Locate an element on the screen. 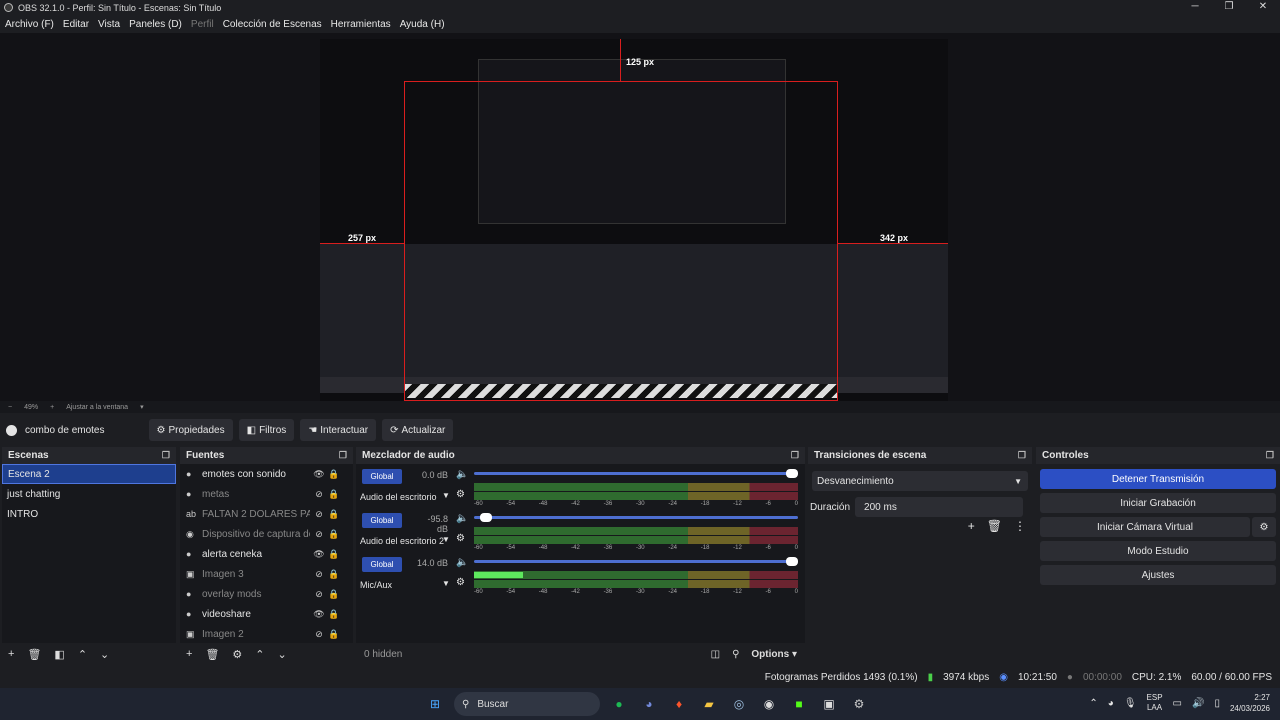 Image resolution: width=1280 pixels, height=720 pixels. scene-item: just chatting is located at coordinates (89, 494).